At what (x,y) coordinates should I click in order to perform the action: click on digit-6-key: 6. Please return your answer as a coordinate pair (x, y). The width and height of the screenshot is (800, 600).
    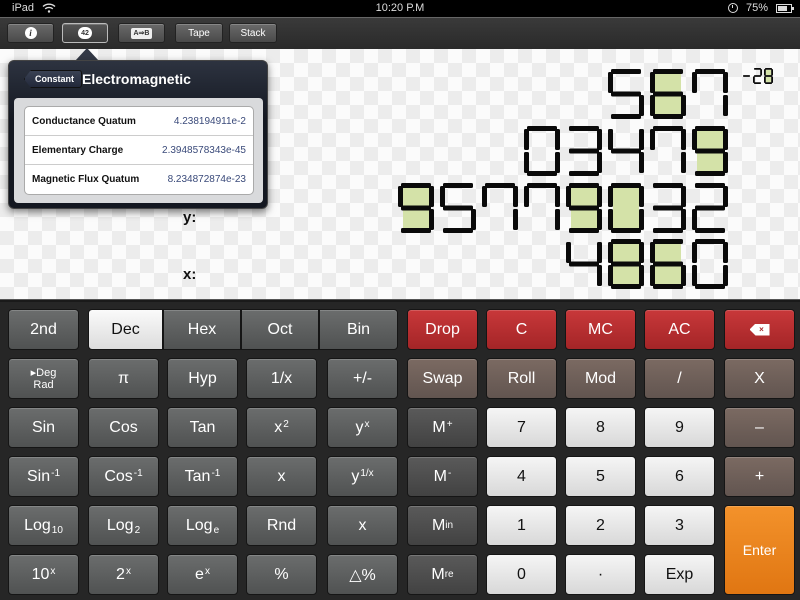
    Looking at the image, I should click on (679, 476).